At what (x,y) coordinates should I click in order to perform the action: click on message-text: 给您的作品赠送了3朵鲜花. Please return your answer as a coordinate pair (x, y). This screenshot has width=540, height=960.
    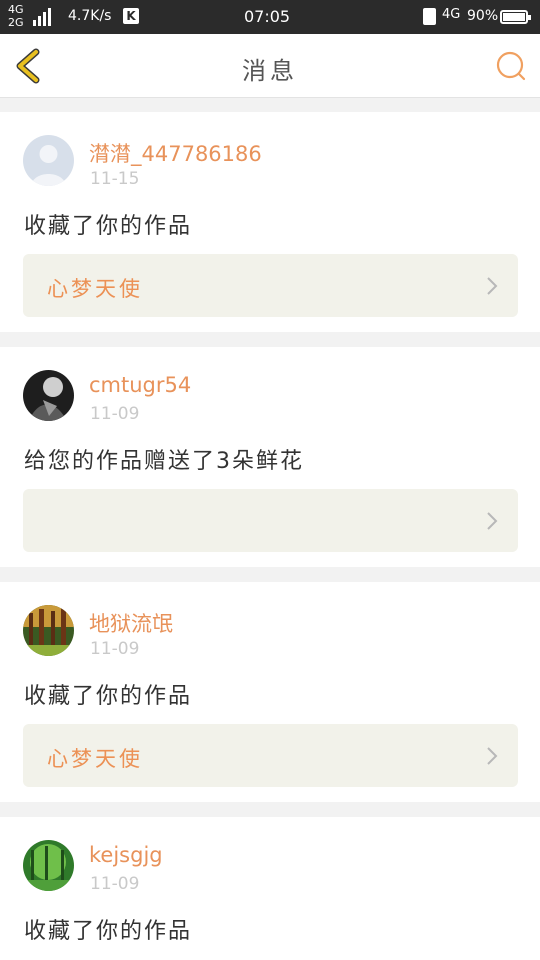
    Looking at the image, I should click on (164, 461).